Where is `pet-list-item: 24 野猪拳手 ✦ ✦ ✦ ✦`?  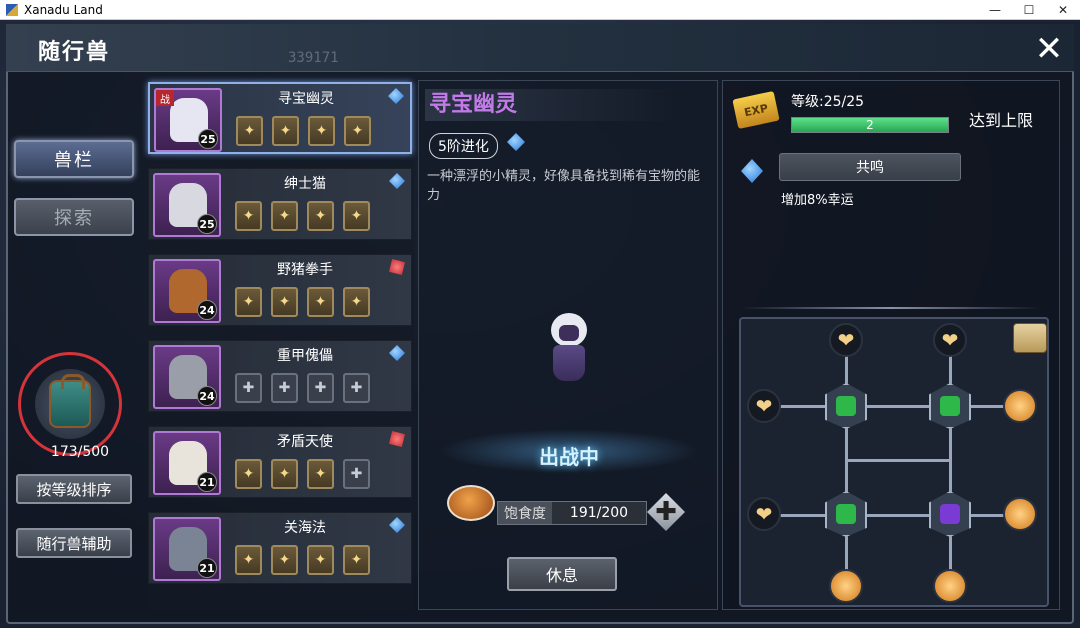
pet-list-item: 24 野猪拳手 ✦ ✦ ✦ ✦ is located at coordinates (280, 290).